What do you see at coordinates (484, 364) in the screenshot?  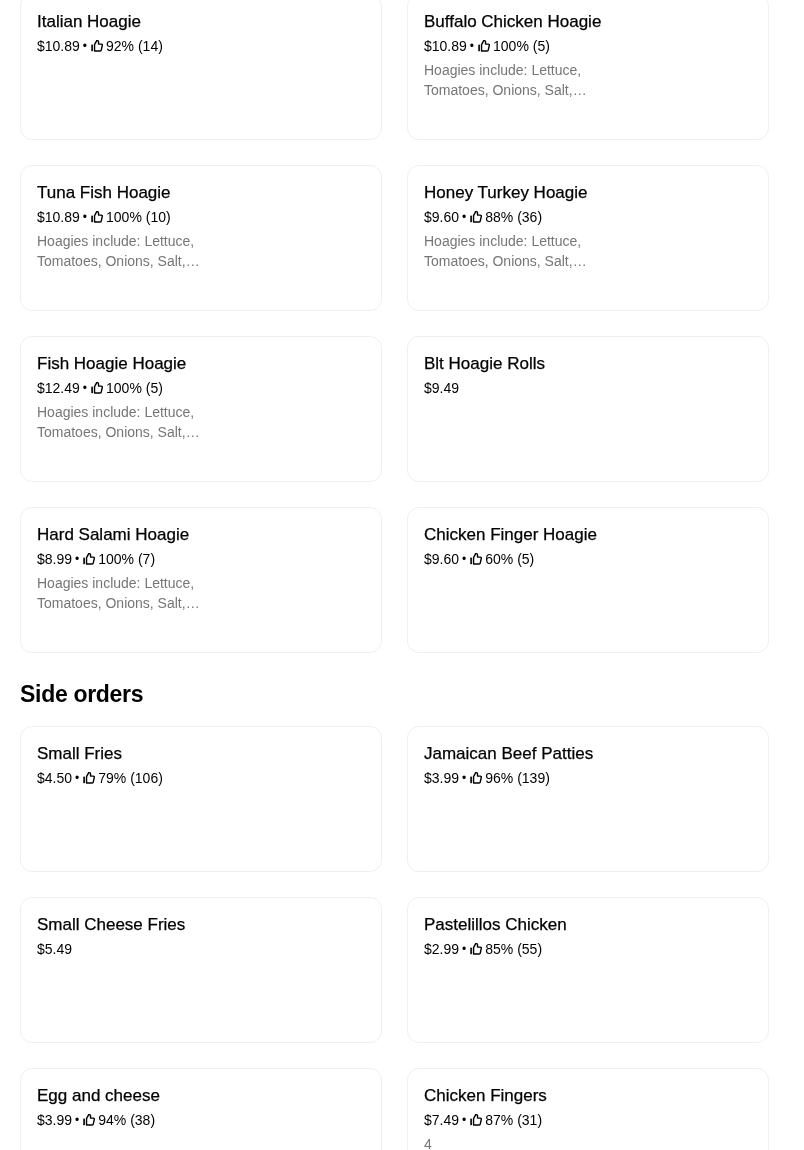 I see `item-name: Blt Hoagie Rolls` at bounding box center [484, 364].